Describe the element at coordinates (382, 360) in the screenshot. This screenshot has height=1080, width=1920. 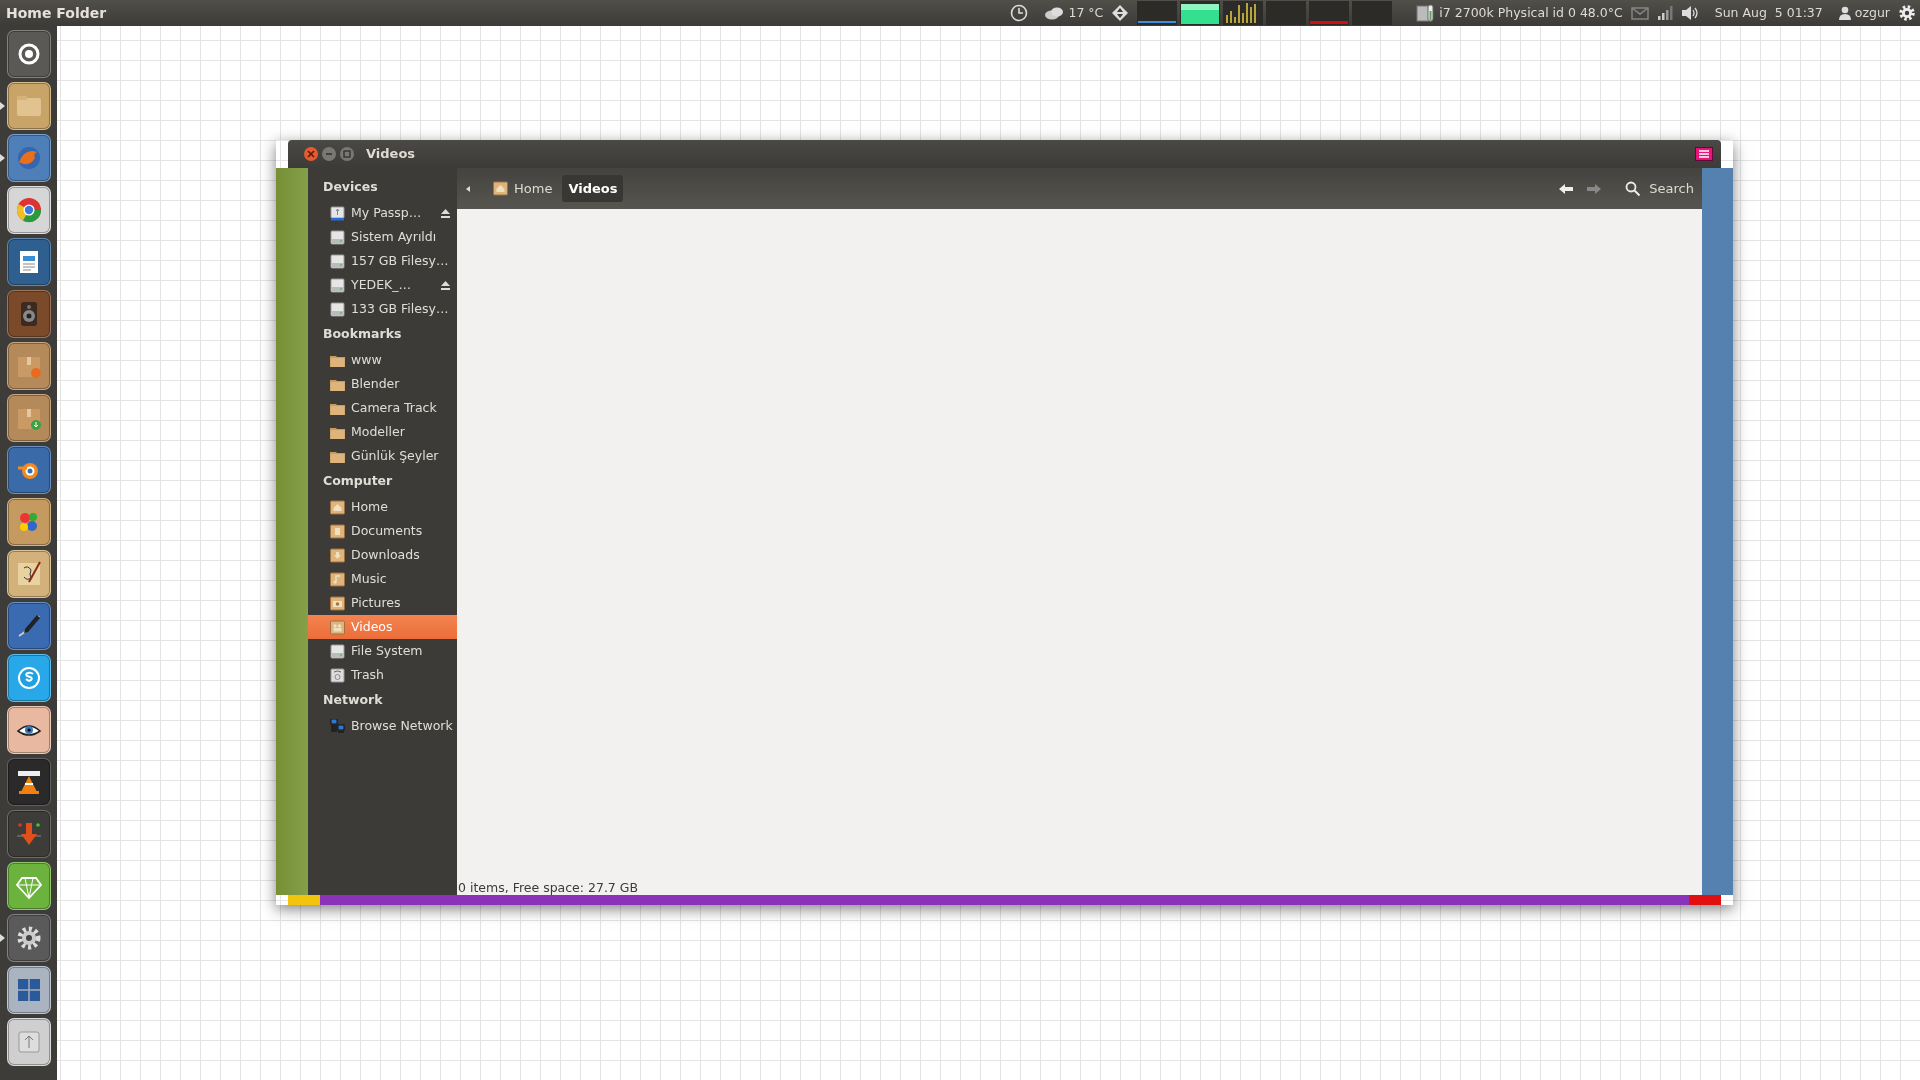
I see `sidebar-item: www` at that location.